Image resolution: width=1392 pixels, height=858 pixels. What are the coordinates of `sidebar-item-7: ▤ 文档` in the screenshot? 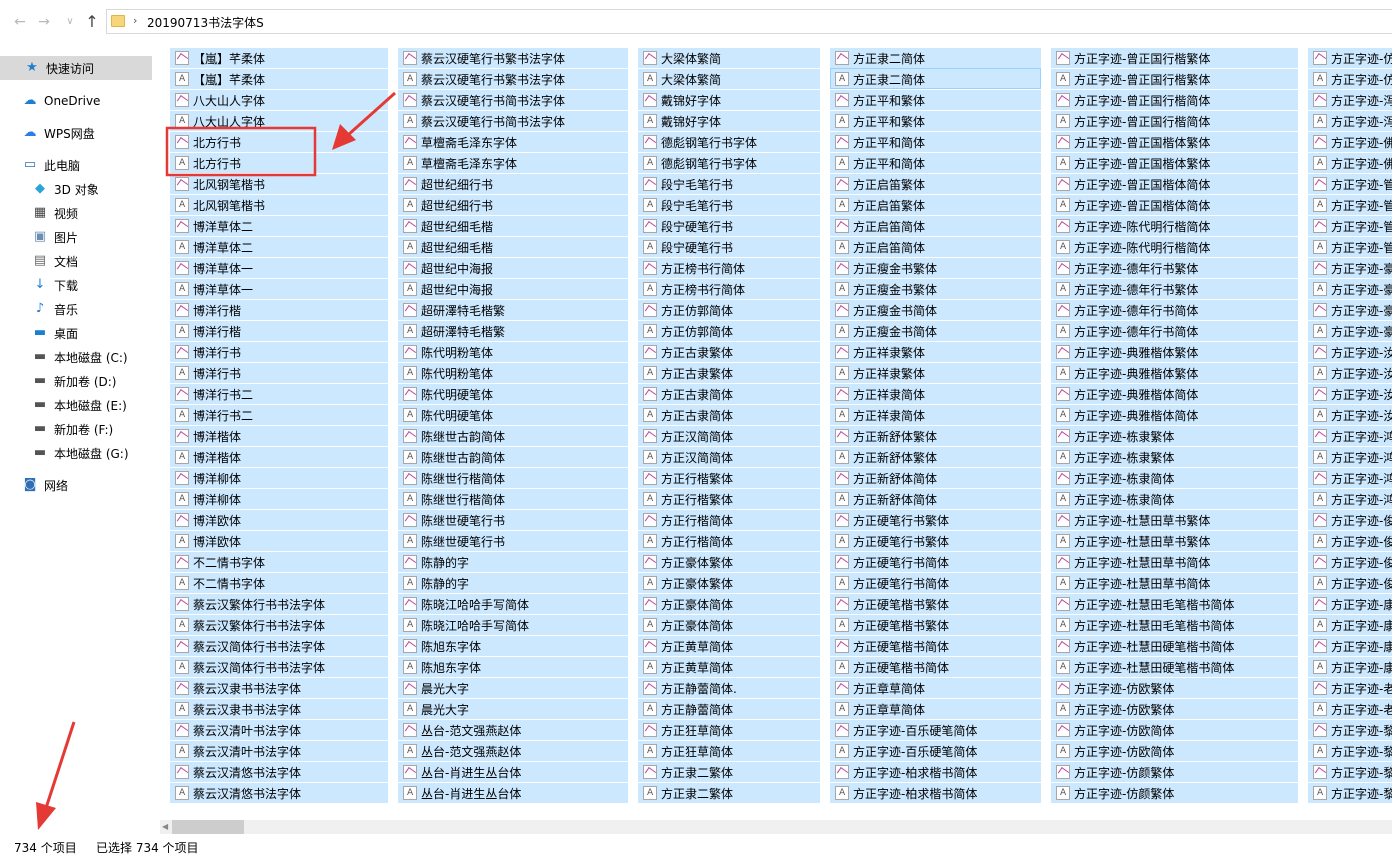 It's located at (76, 261).